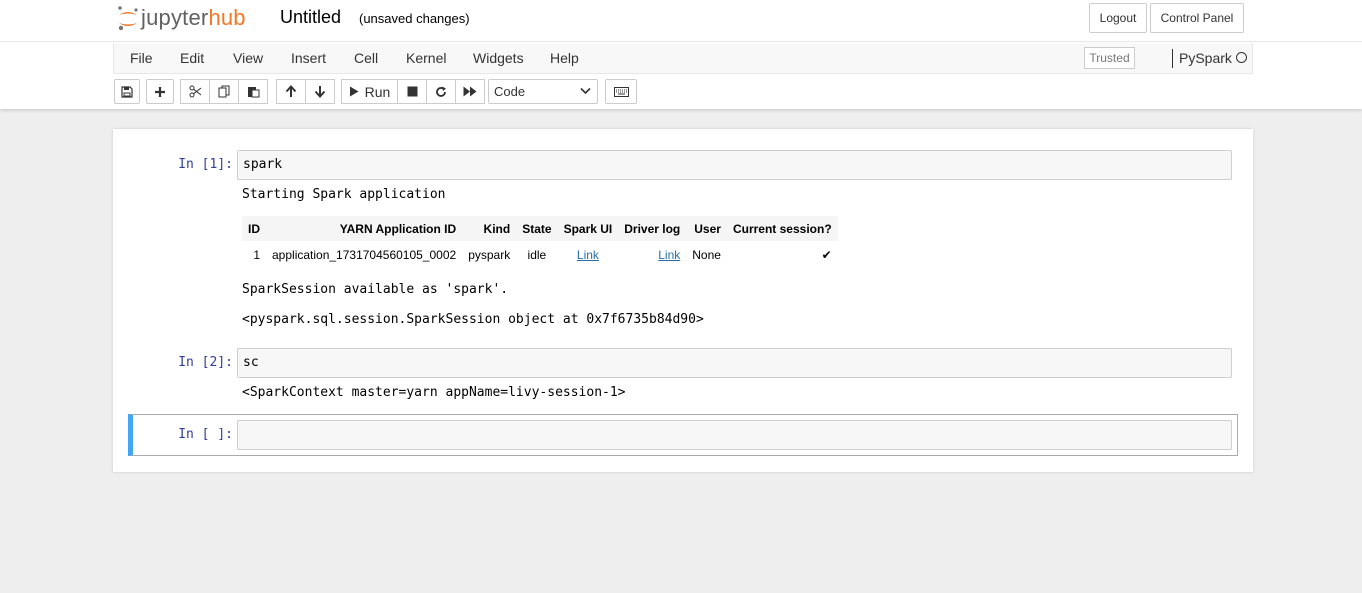 This screenshot has width=1362, height=593. Describe the element at coordinates (205, 164) in the screenshot. I see `cell-1-prompt: In [1]:` at that location.